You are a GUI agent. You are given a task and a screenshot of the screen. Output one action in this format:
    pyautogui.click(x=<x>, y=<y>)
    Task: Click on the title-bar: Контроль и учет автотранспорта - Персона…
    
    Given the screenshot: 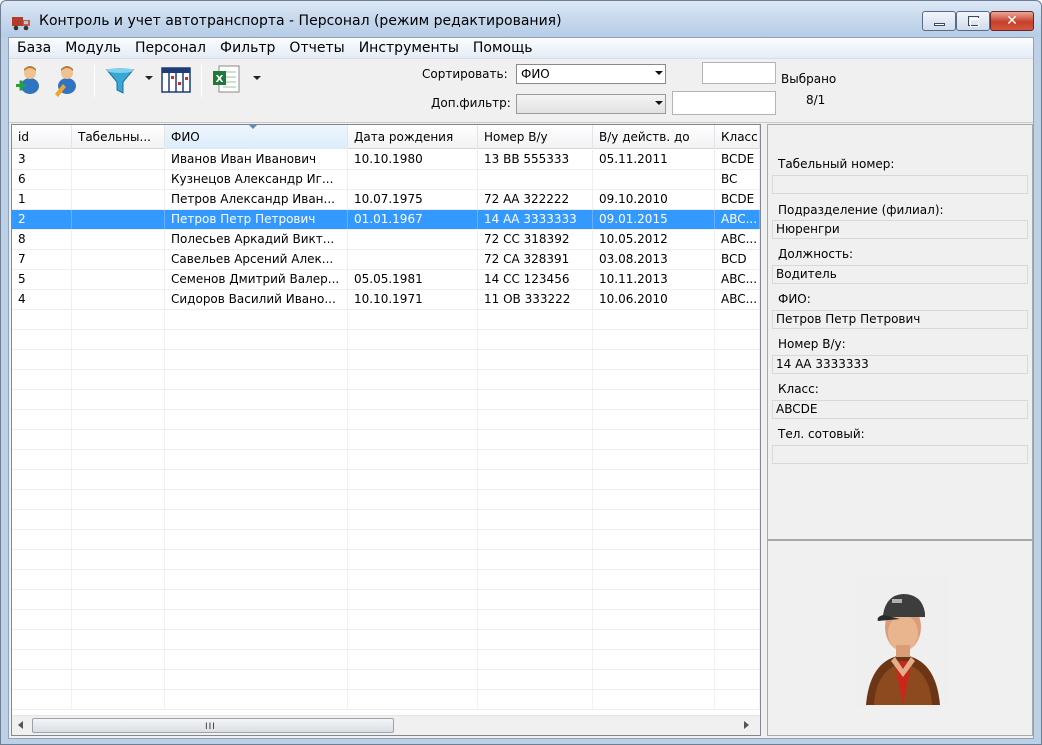 What is the action you would take?
    pyautogui.click(x=521, y=19)
    